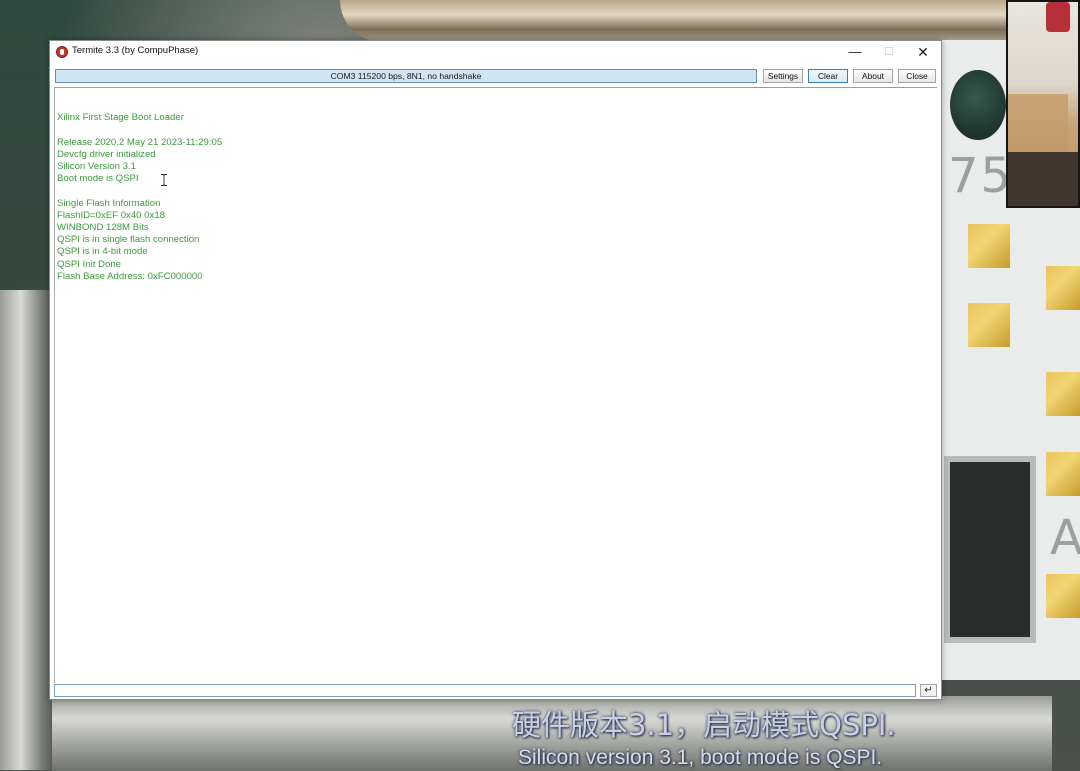  I want to click on terminal-line: QSPI is in single flash connection, so click(128, 240).